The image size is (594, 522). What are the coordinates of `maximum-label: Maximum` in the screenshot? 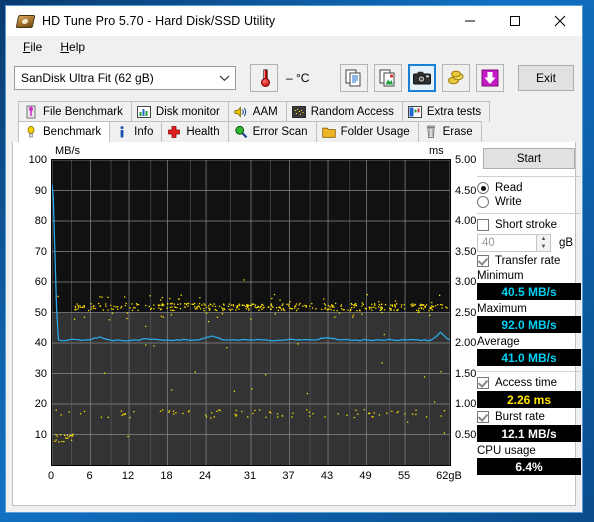 It's located at (502, 309).